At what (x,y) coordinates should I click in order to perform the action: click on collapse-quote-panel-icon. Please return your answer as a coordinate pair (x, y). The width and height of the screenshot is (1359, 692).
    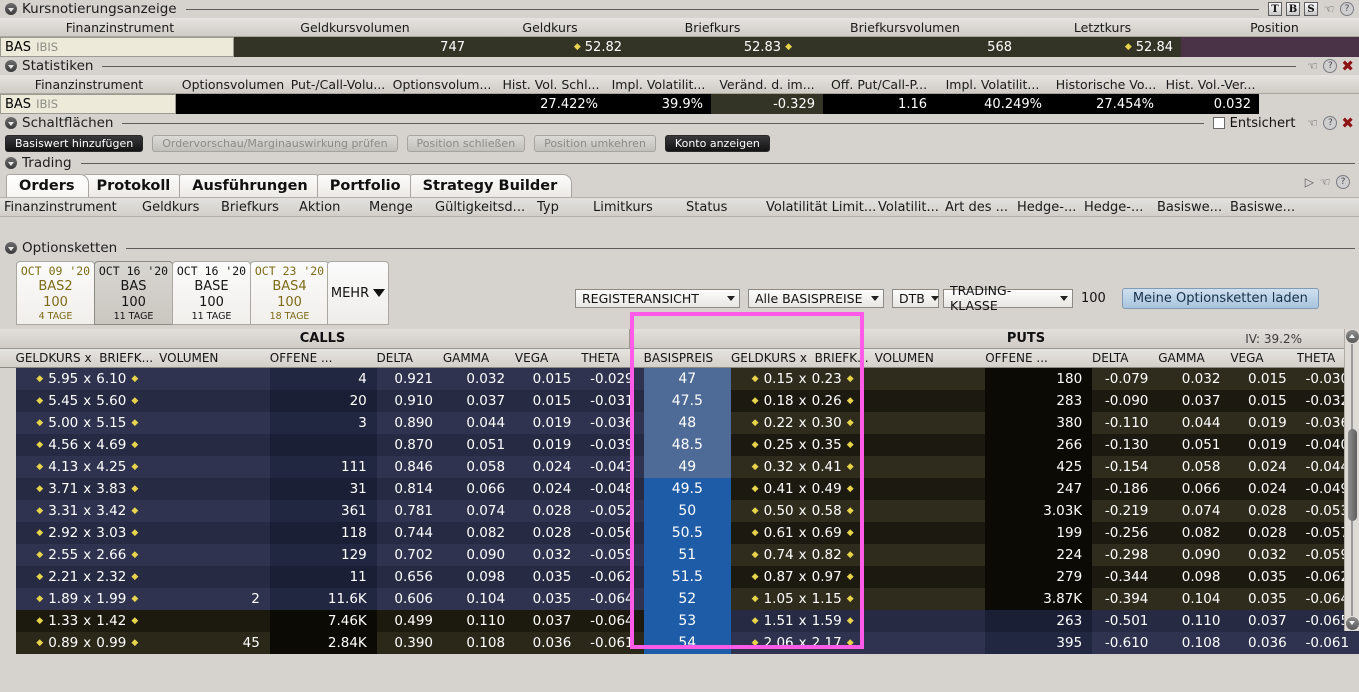
    Looking at the image, I should click on (11, 9).